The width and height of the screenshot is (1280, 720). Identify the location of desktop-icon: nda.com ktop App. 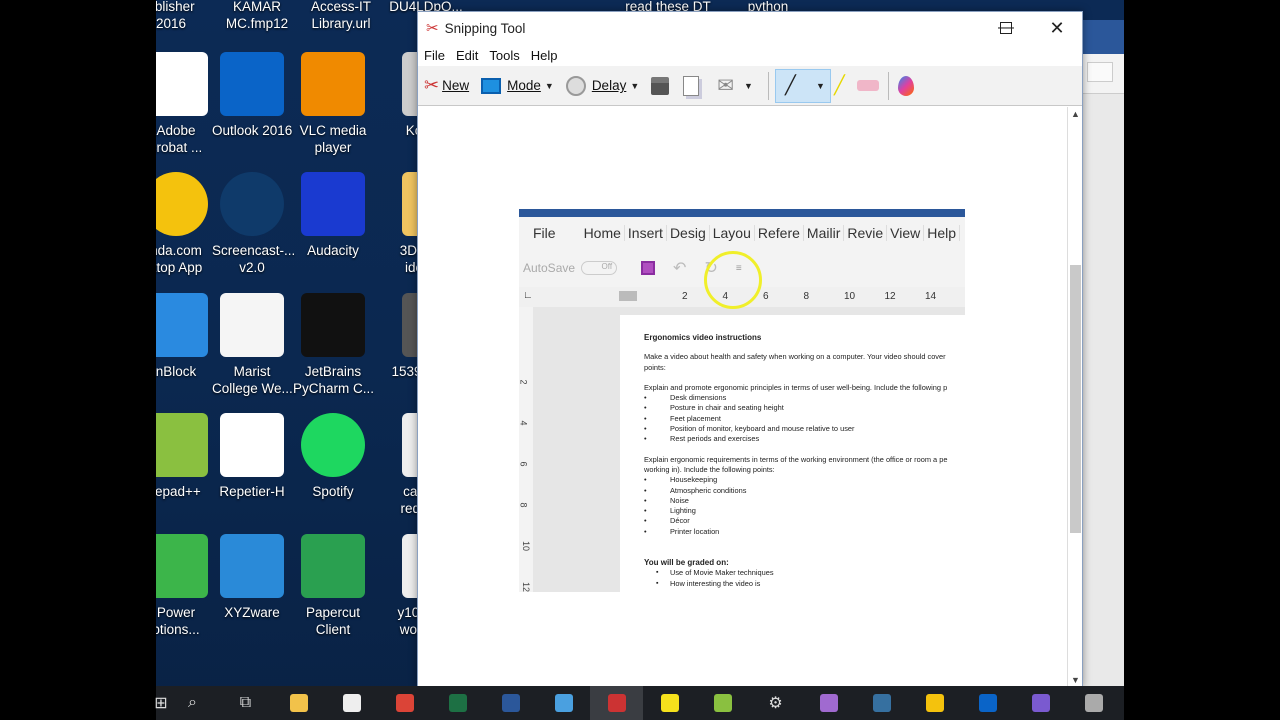
(186, 224).